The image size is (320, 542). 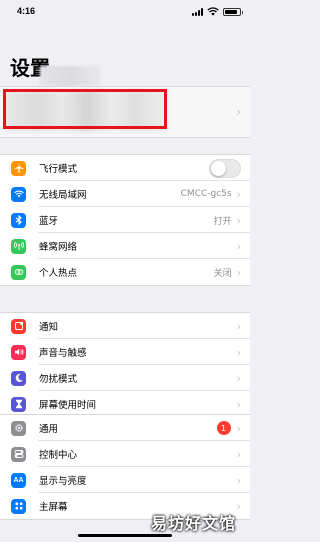 I want to click on settings-row-do-not-disturb: 勿扰模式 ›, so click(x=125, y=378).